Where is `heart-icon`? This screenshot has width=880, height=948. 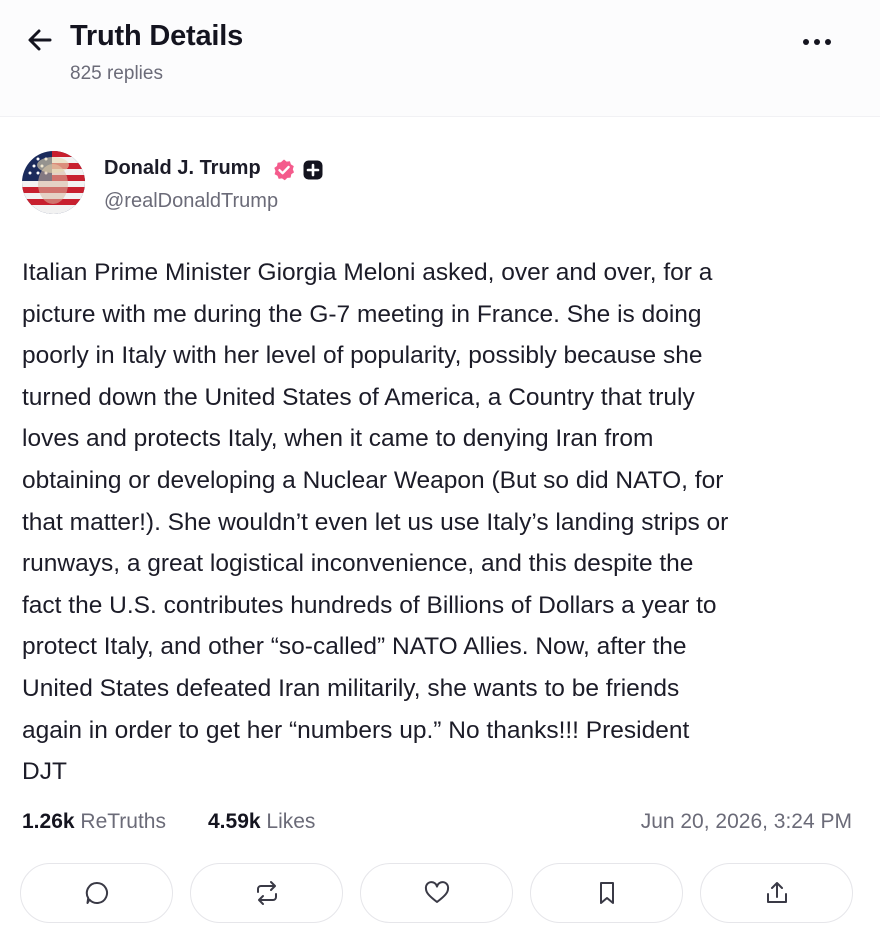 heart-icon is located at coordinates (436, 892).